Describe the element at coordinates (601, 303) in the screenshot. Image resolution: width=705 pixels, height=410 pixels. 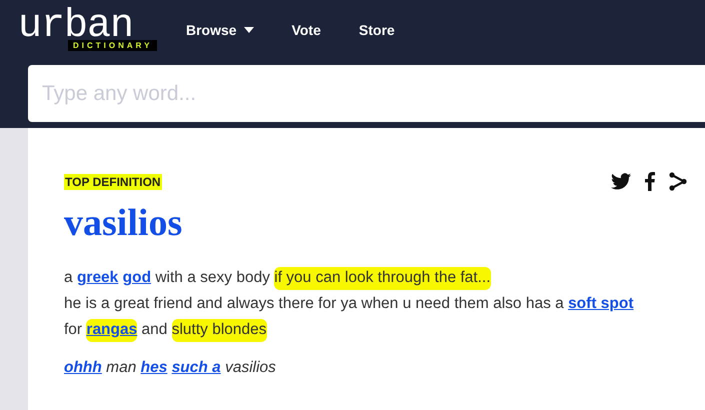
I see `word-link: soft spot` at that location.